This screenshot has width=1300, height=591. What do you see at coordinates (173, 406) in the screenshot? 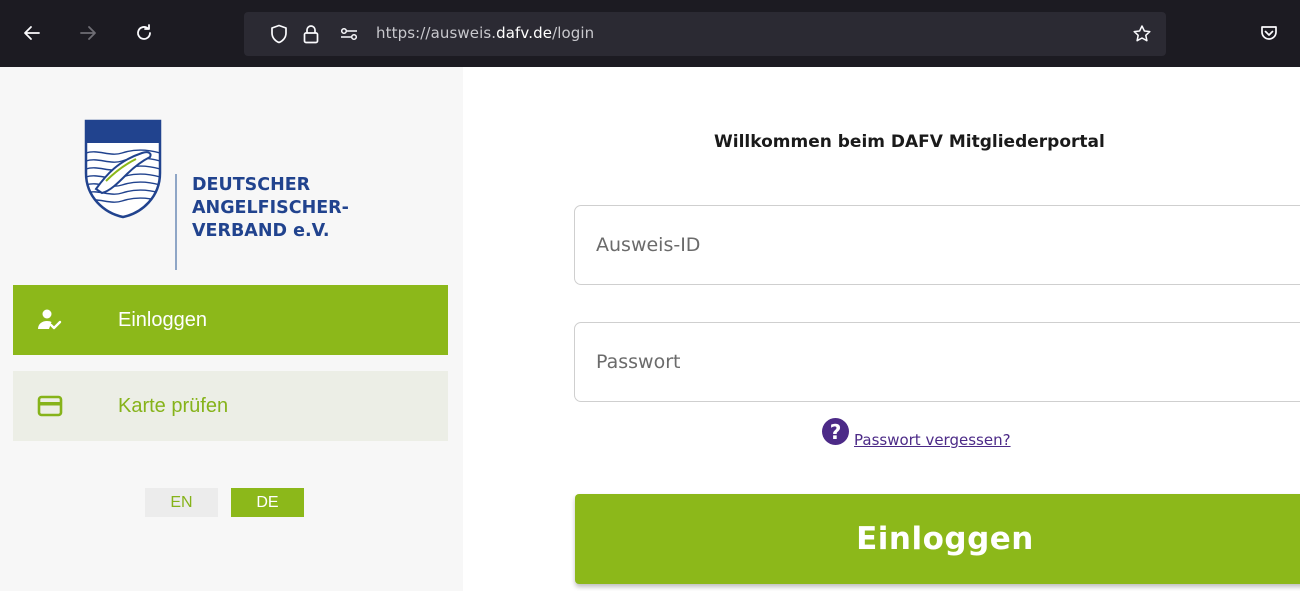
I see `nav-item-check-card-label: Karte prüfen` at bounding box center [173, 406].